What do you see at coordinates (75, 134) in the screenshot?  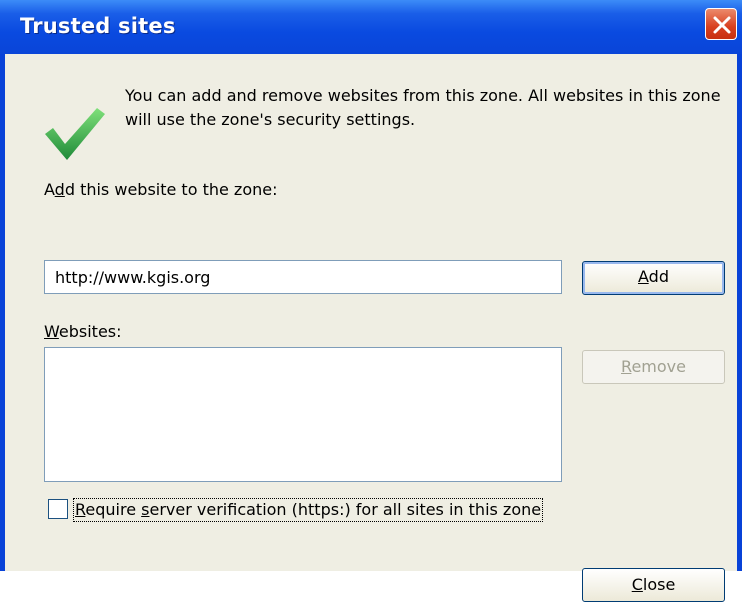 I see `checkmark-icon` at bounding box center [75, 134].